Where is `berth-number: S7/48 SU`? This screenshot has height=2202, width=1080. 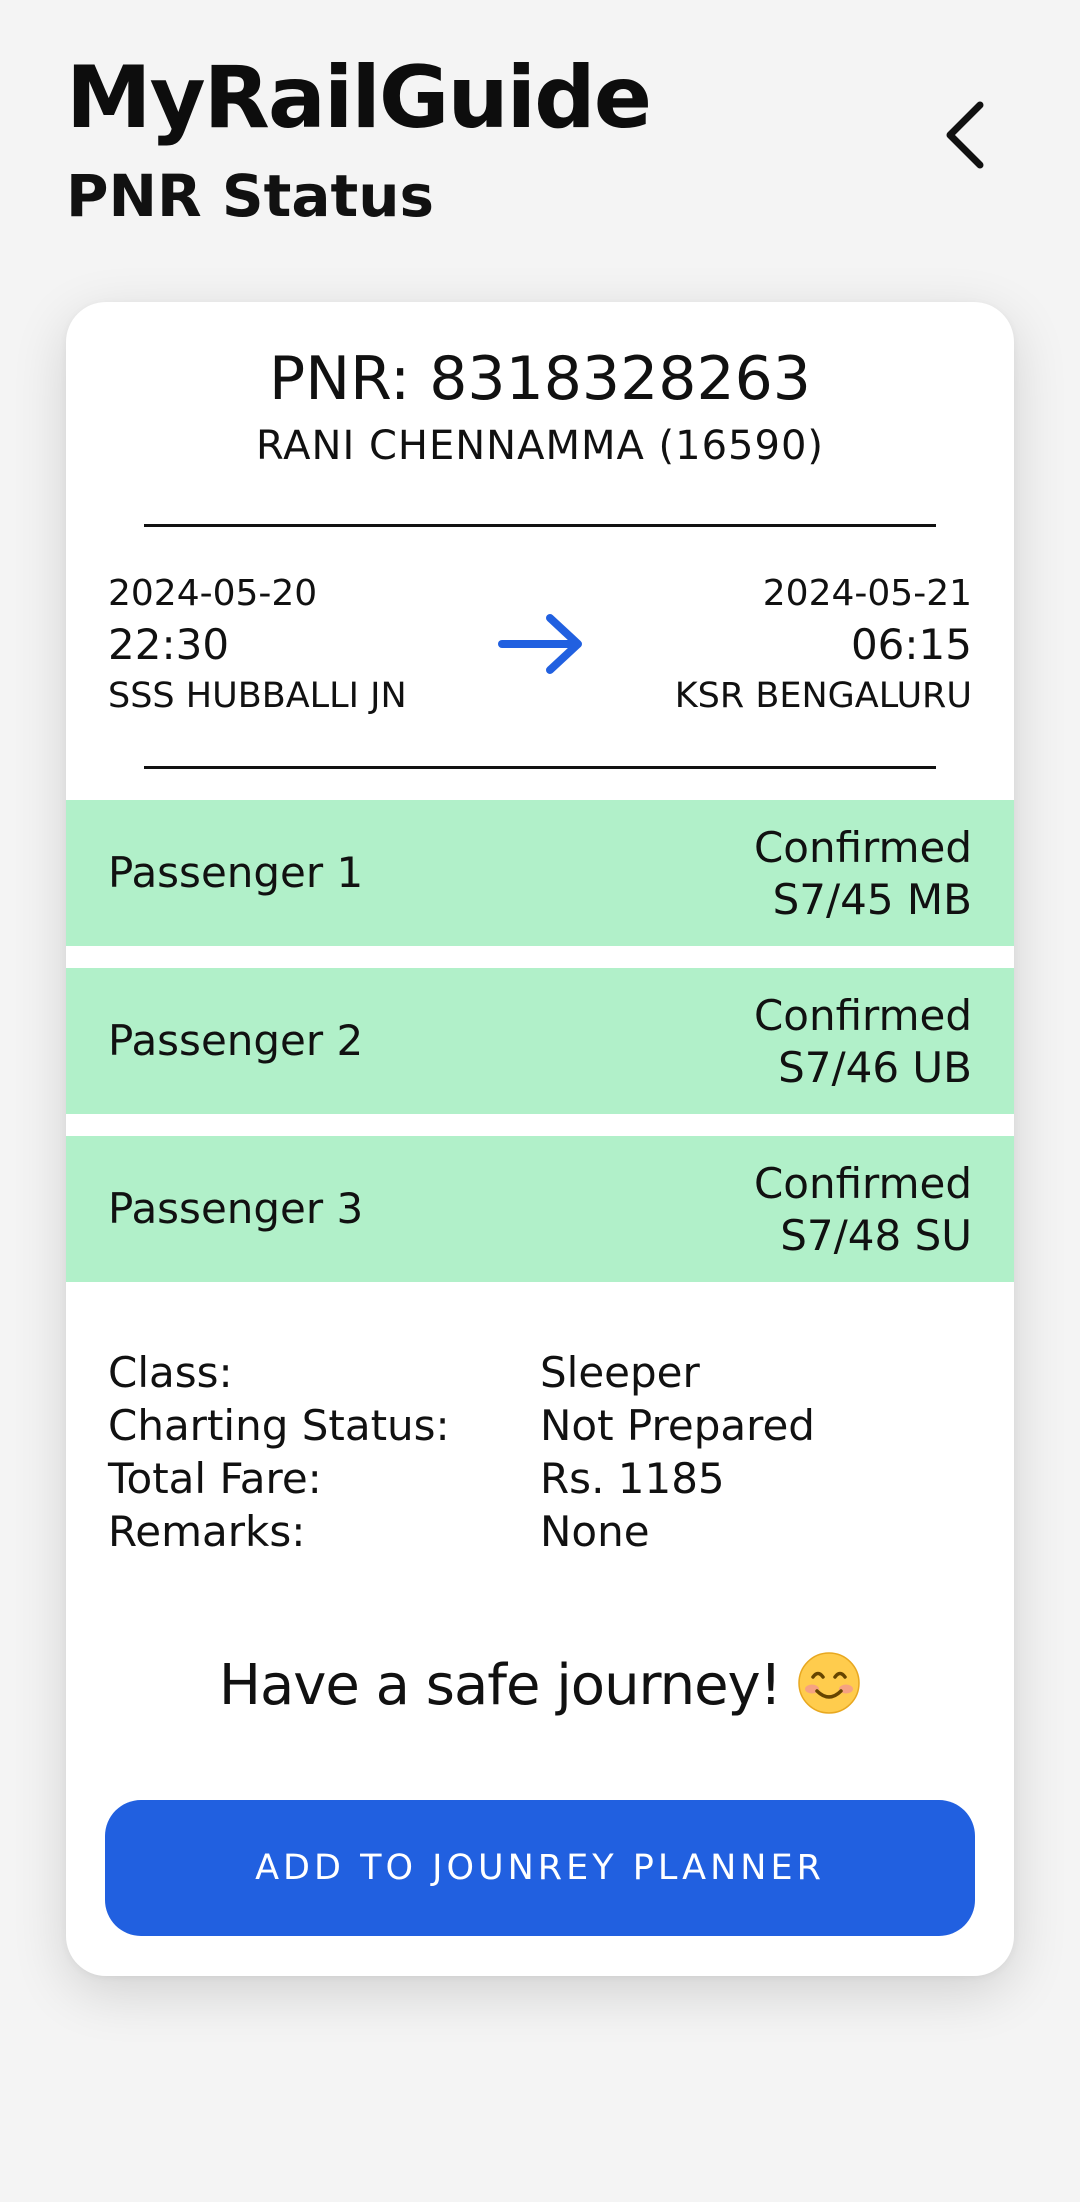 berth-number: S7/48 SU is located at coordinates (876, 1235).